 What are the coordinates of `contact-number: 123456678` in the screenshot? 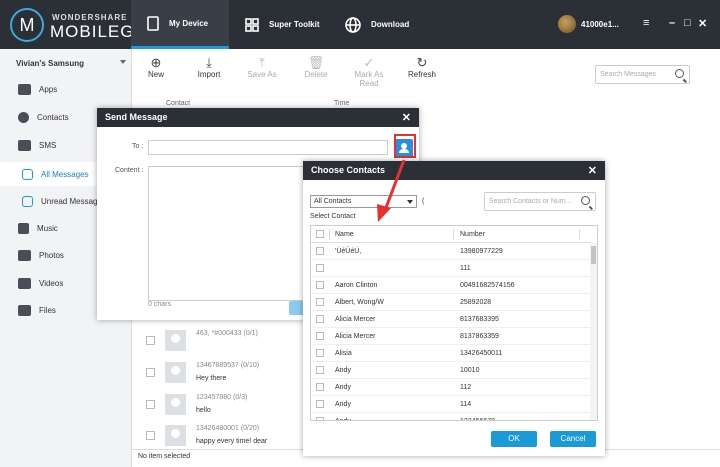 It's located at (477, 419).